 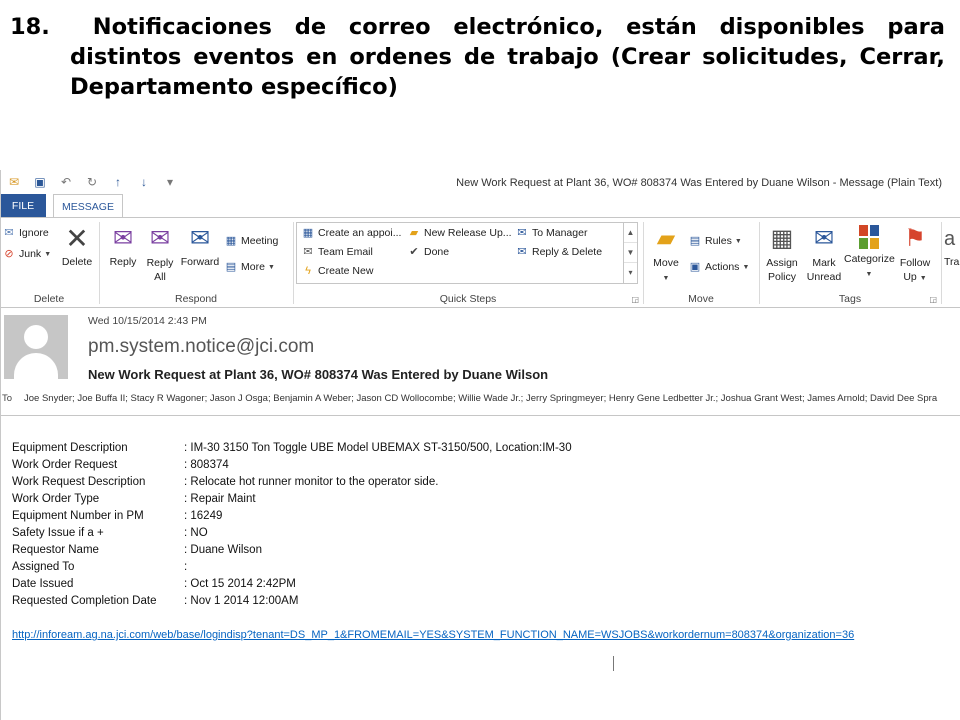 I want to click on scroll-down-icon: ▼, so click(x=630, y=253).